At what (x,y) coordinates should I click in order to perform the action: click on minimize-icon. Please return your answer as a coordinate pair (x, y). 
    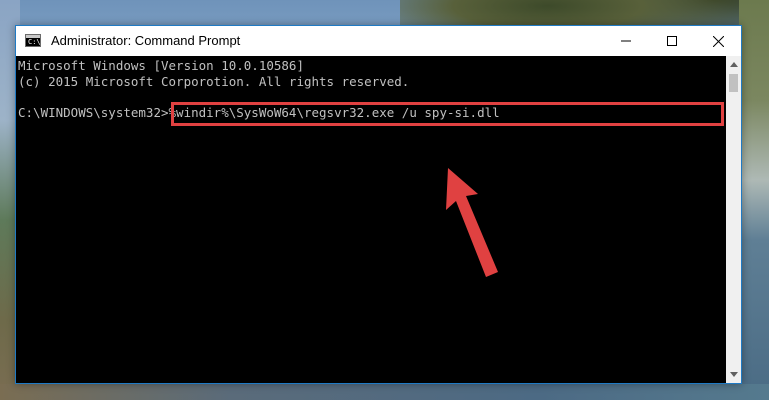
    Looking at the image, I should click on (626, 41).